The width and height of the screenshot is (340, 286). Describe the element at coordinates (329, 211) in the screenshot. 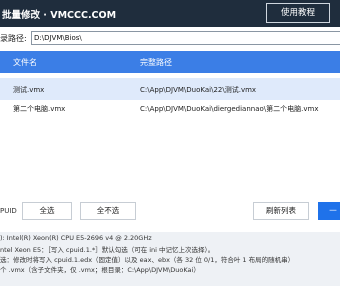

I see `primary-action-button: 一` at that location.